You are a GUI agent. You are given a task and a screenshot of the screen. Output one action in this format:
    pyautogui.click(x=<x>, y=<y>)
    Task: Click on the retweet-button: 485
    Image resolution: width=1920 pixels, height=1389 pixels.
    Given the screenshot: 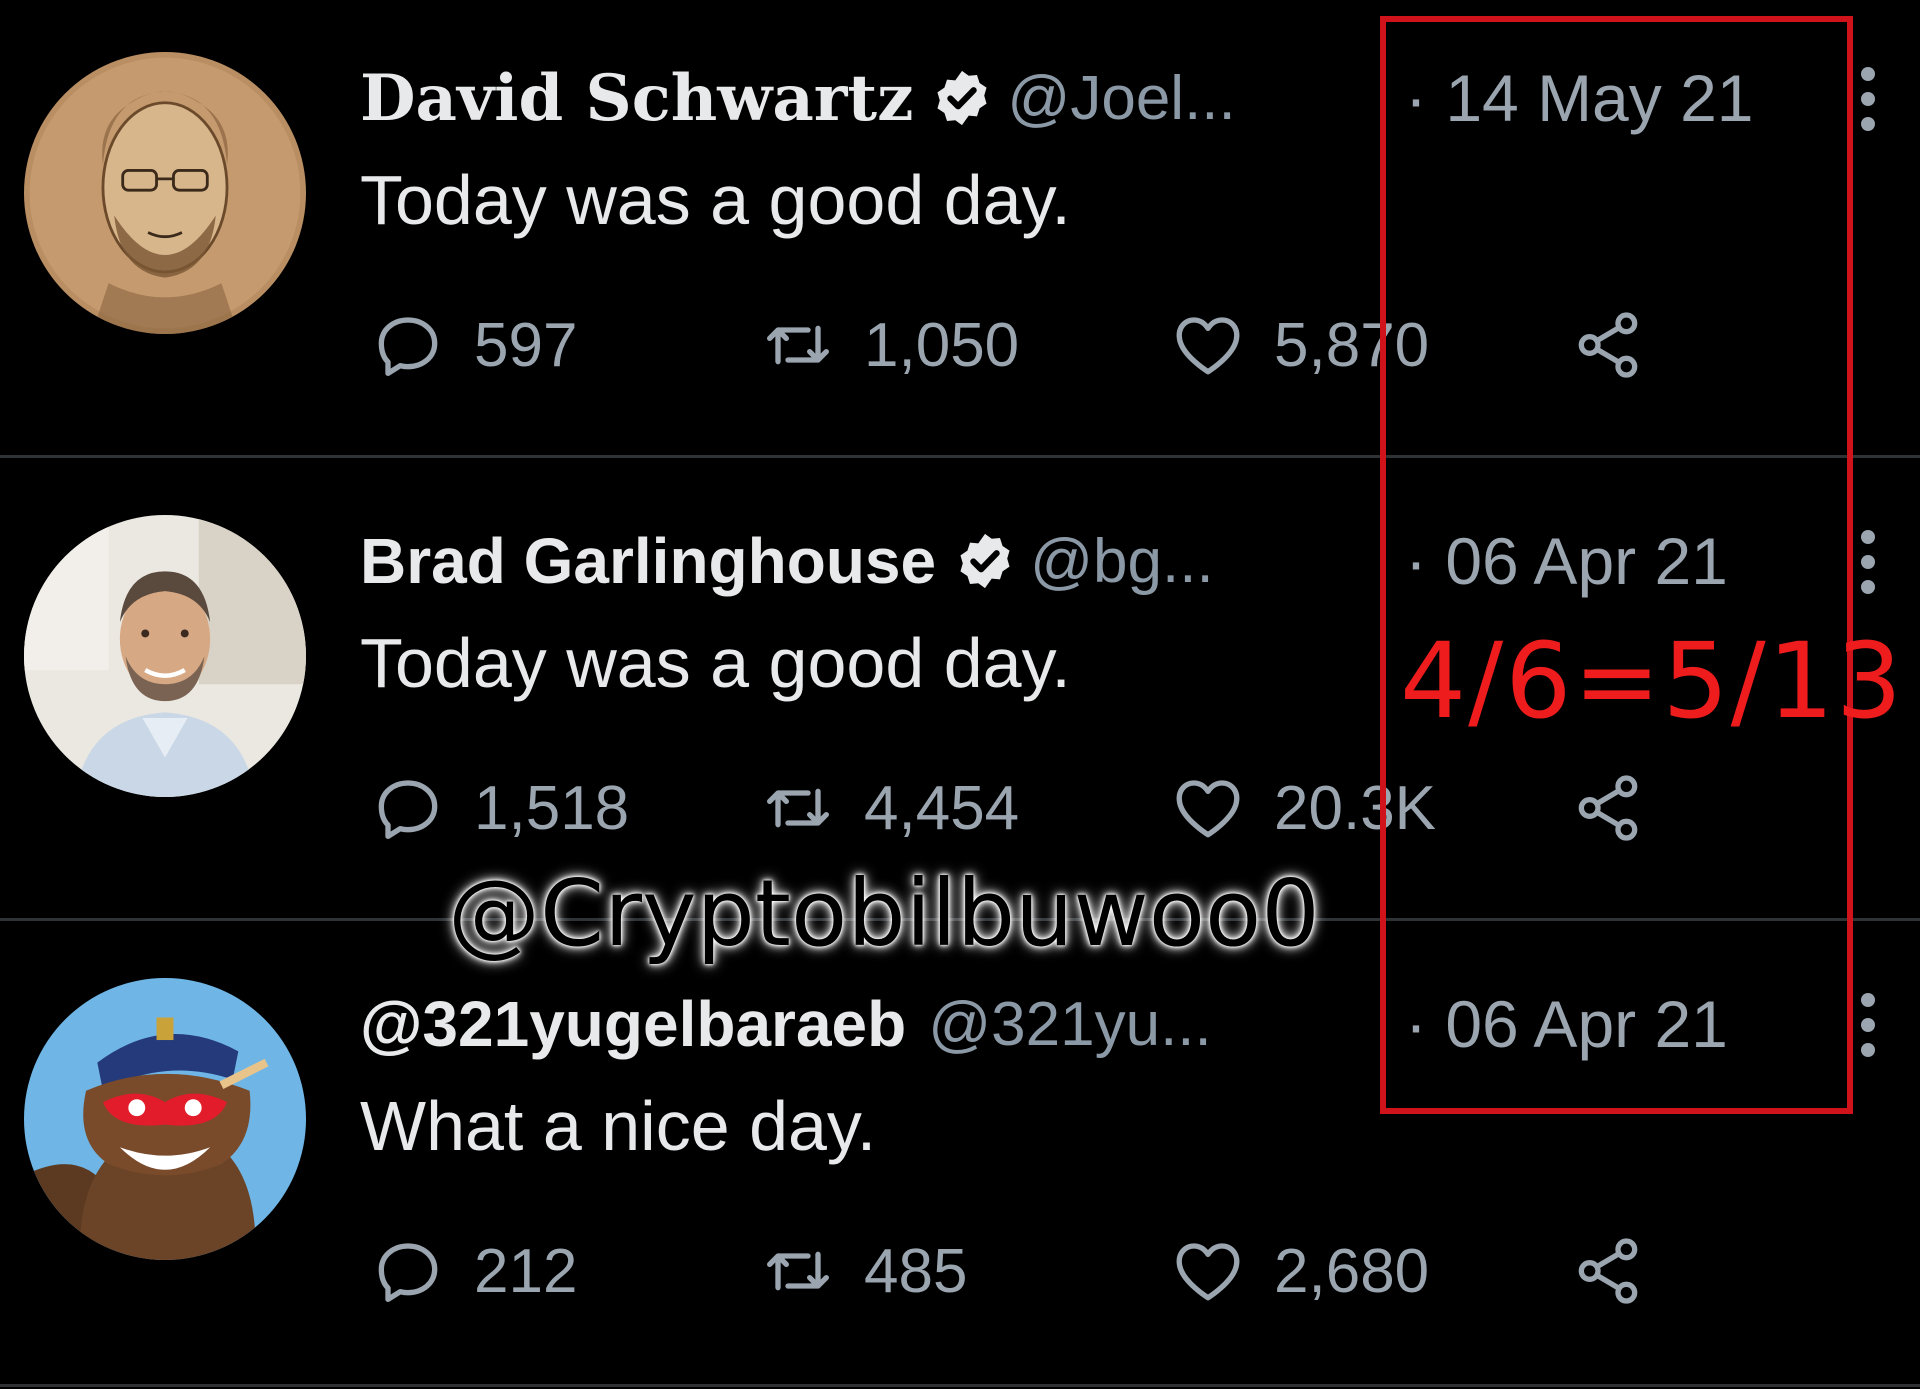 What is the action you would take?
    pyautogui.click(x=862, y=1271)
    